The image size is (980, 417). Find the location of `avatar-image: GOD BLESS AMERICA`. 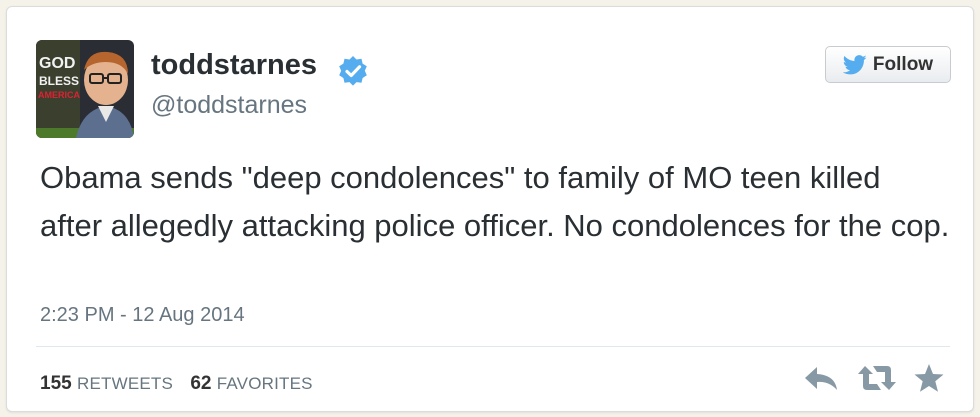

avatar-image: GOD BLESS AMERICA is located at coordinates (85, 89).